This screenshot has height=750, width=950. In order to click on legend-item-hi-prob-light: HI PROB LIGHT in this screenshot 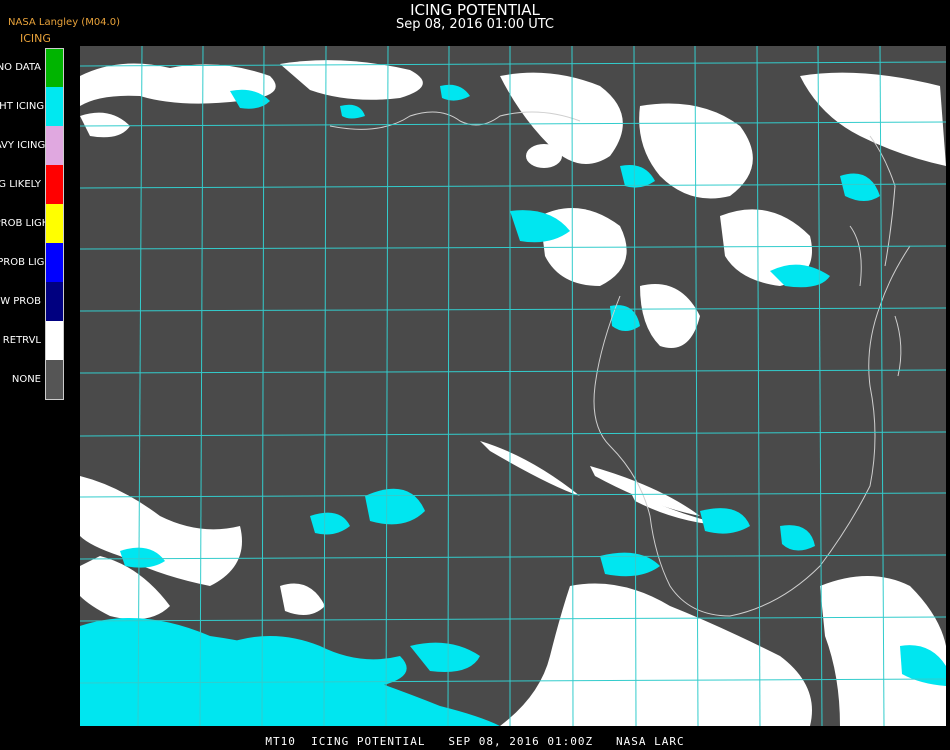, I will do `click(32, 223)`.